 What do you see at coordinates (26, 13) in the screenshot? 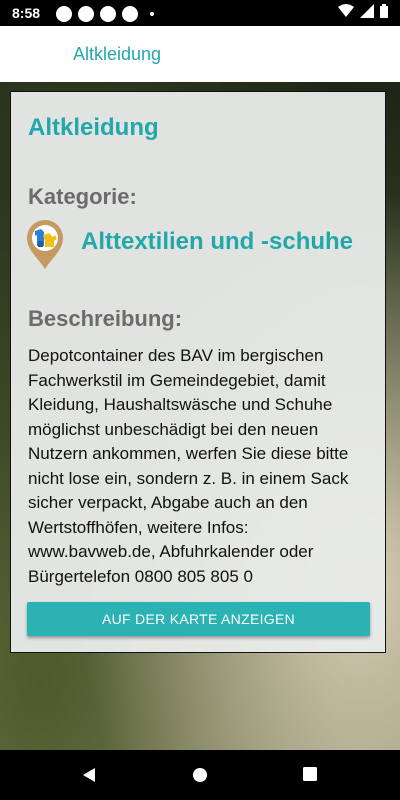
I see `status-time: 8:58` at bounding box center [26, 13].